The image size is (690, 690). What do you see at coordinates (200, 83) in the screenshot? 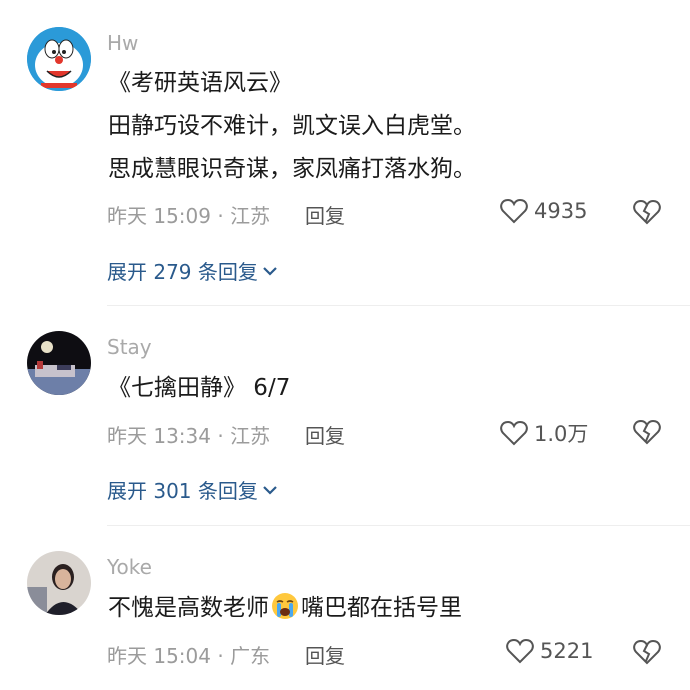
I see `comment-line-1: 《考研英语风云》` at bounding box center [200, 83].